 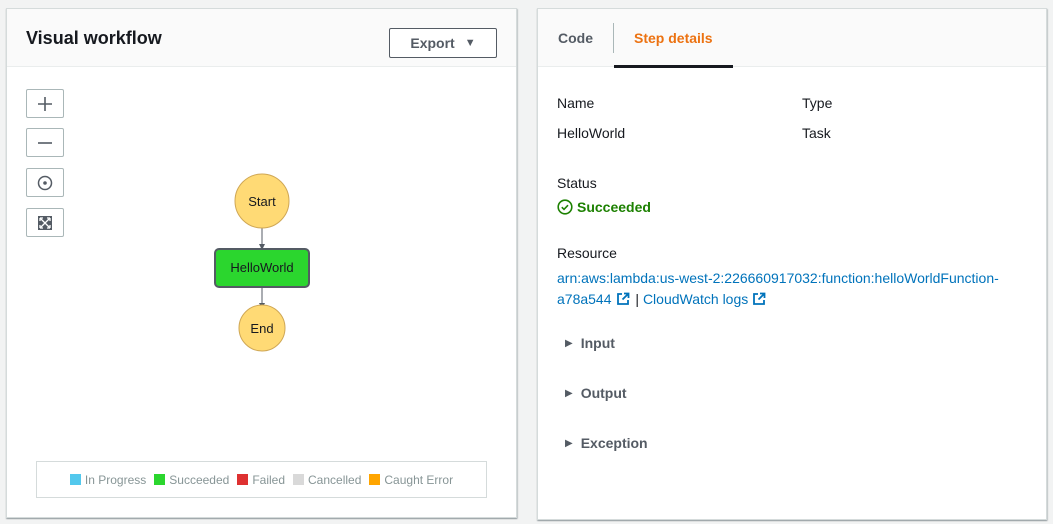 I want to click on tab-bar: Code Step details, so click(x=635, y=38).